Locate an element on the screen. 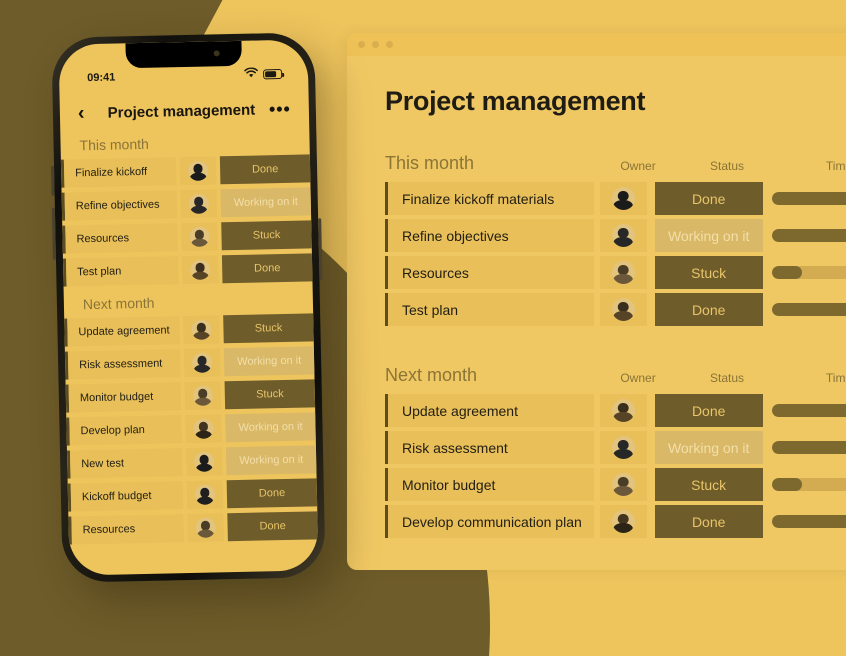  table-row: Develop communication plan Done is located at coordinates (615, 521).